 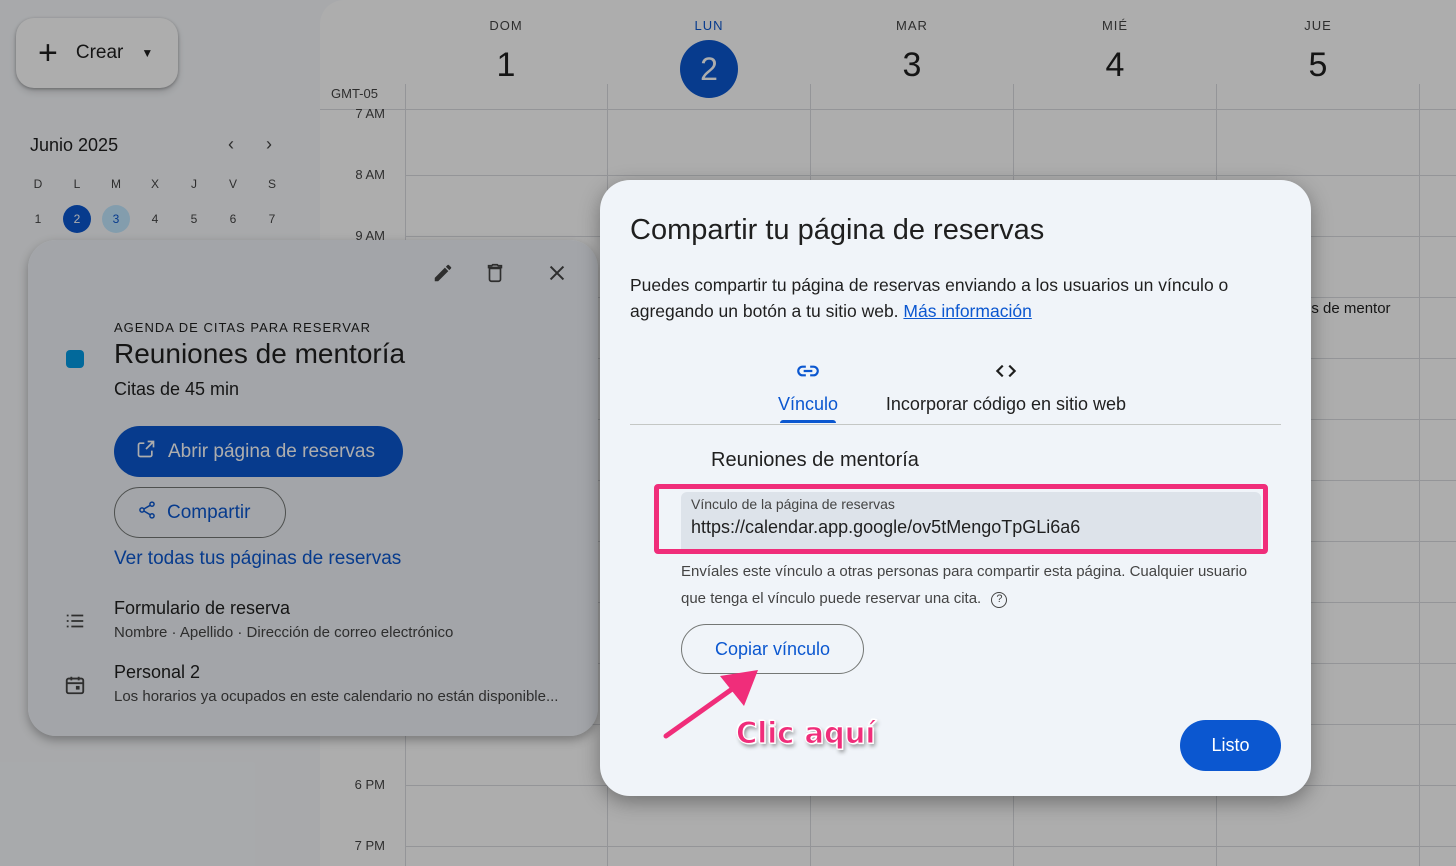 I want to click on tab-link: Vínculo, so click(x=808, y=386).